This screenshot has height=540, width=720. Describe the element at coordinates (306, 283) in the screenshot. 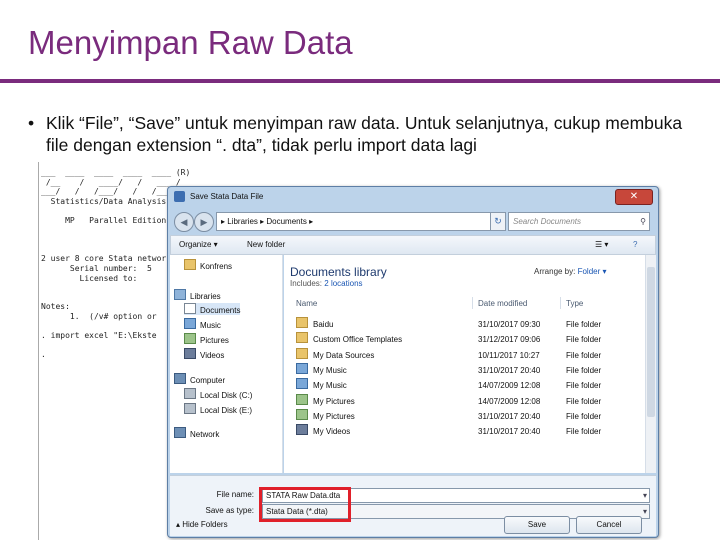

I see `includes-label: Includes:` at that location.